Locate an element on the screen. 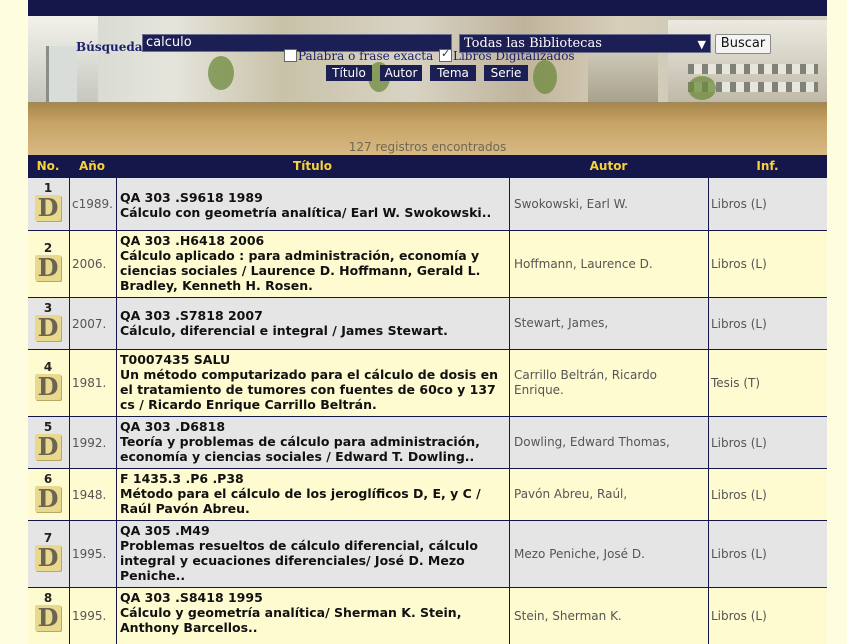 The height and width of the screenshot is (644, 847). row-number-cell: 4 D is located at coordinates (48, 383).